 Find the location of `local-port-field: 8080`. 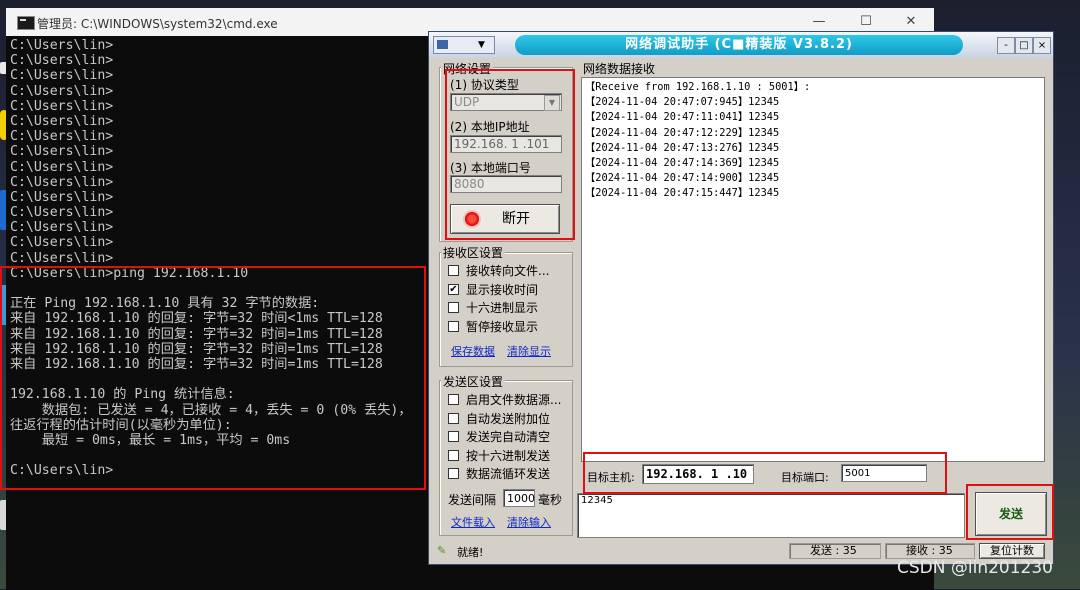

local-port-field: 8080 is located at coordinates (506, 184).